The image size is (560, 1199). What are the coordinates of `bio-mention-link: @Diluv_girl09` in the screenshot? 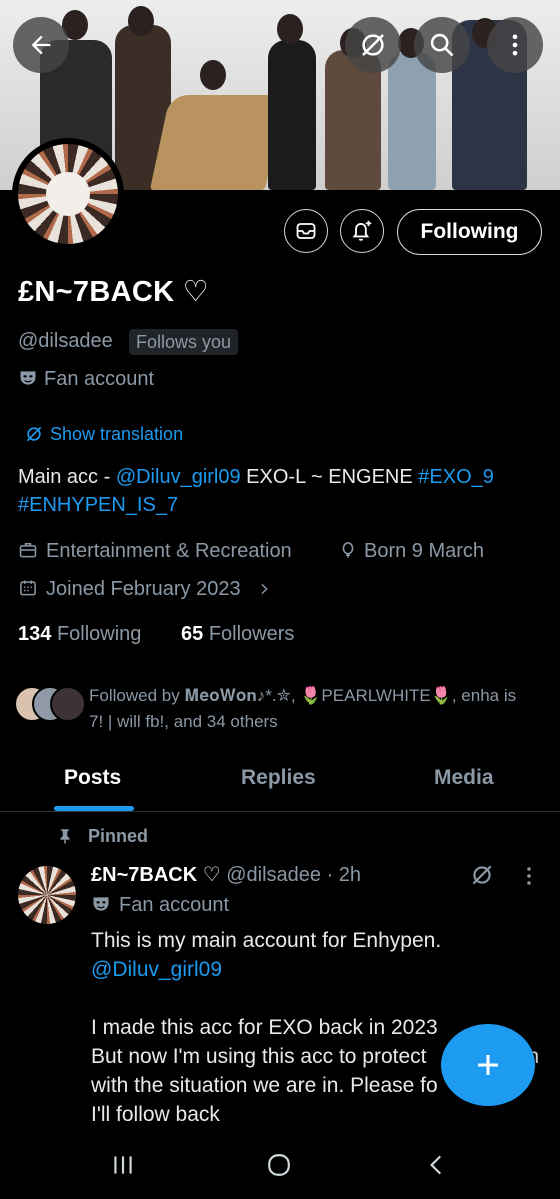 It's located at (178, 477).